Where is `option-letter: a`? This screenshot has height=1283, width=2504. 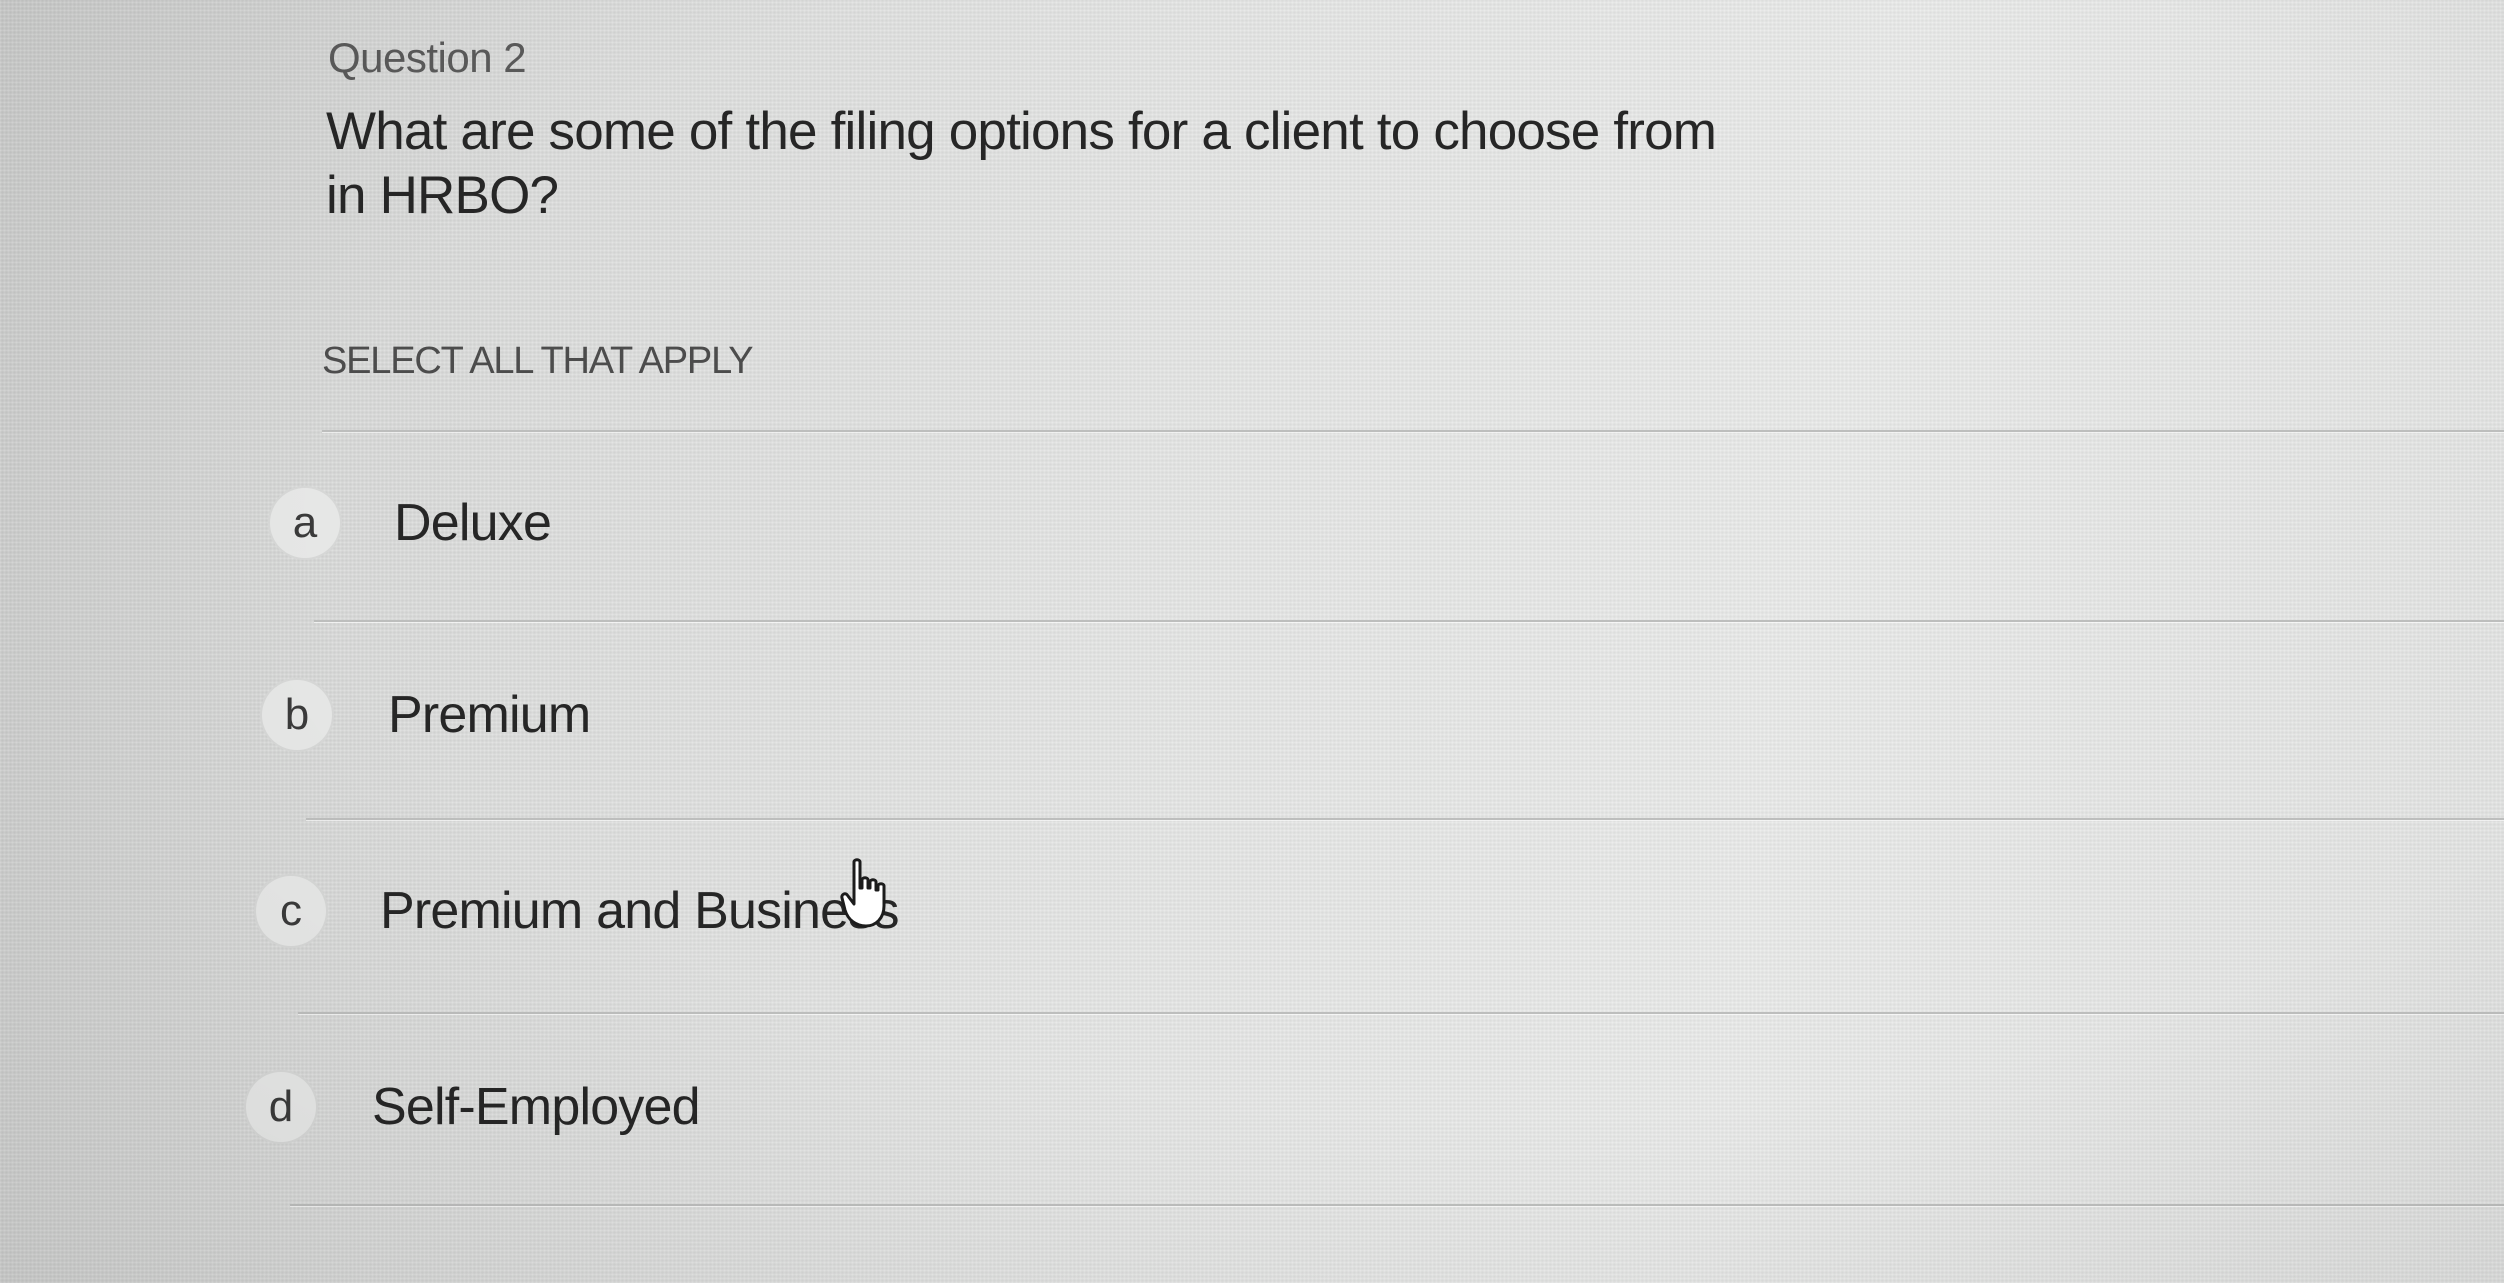
option-letter: a is located at coordinates (305, 523).